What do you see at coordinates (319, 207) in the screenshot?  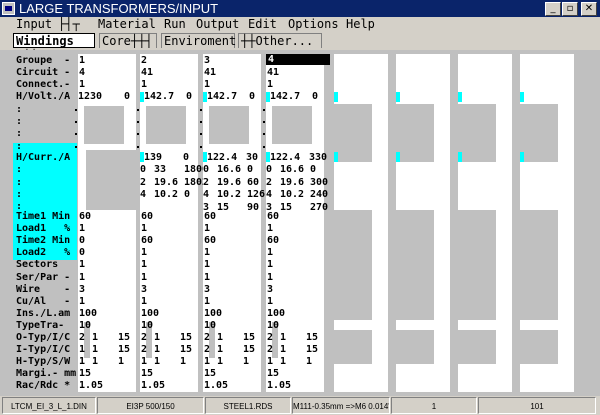 I see `tap-angle: 270` at bounding box center [319, 207].